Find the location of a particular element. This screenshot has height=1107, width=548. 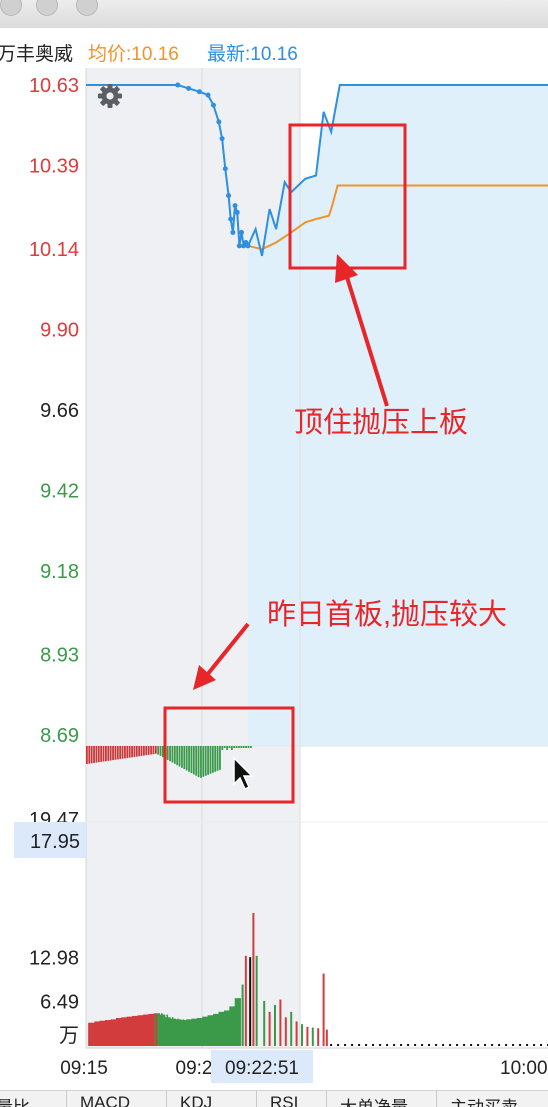

tab-1: MACD is located at coordinates (105, 1100).